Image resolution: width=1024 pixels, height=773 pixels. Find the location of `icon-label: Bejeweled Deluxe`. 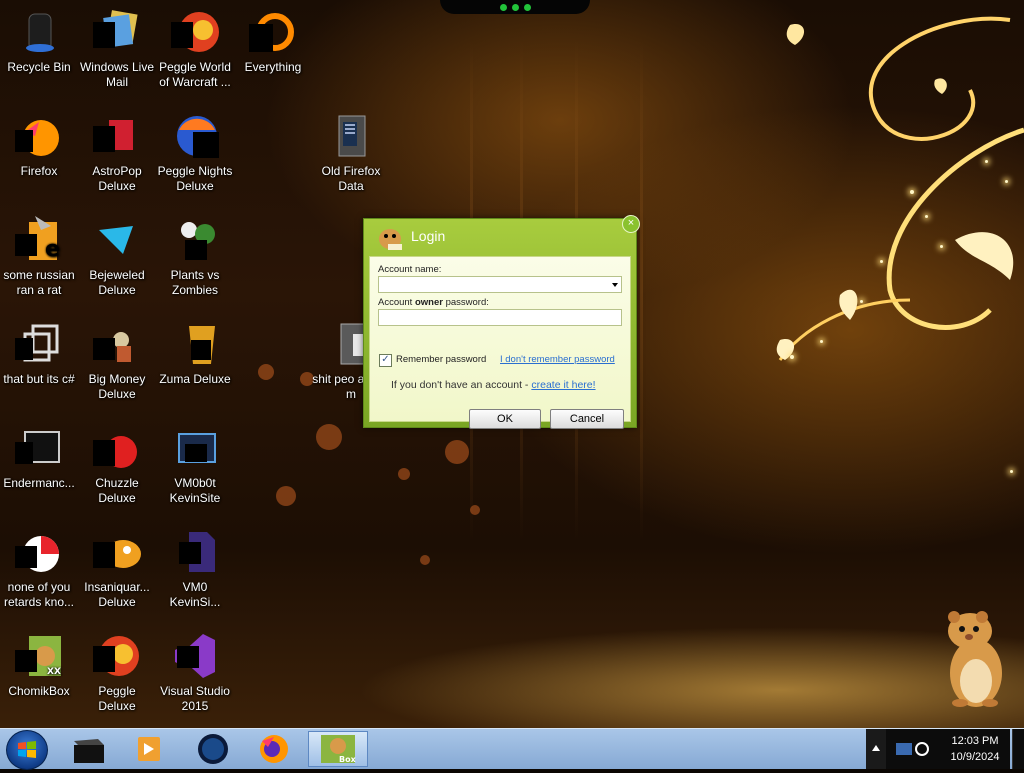

icon-label: Bejeweled Deluxe is located at coordinates (117, 282).